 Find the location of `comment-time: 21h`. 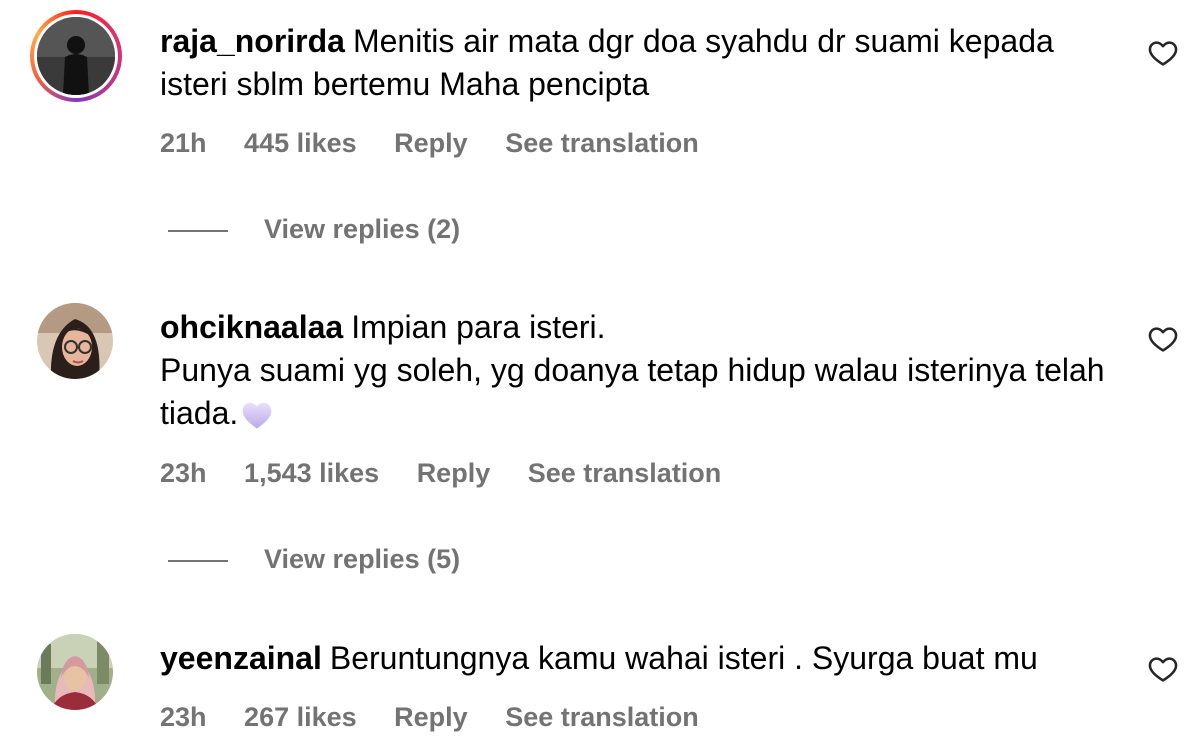

comment-time: 21h is located at coordinates (183, 143).